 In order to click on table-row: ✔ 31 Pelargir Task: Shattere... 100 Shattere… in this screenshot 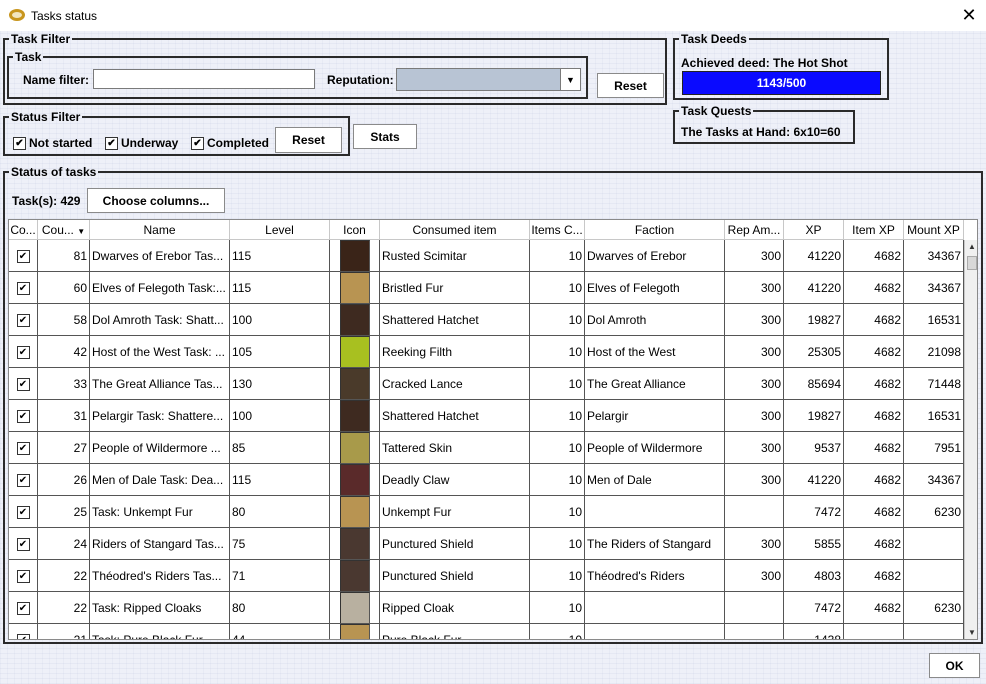, I will do `click(486, 416)`.